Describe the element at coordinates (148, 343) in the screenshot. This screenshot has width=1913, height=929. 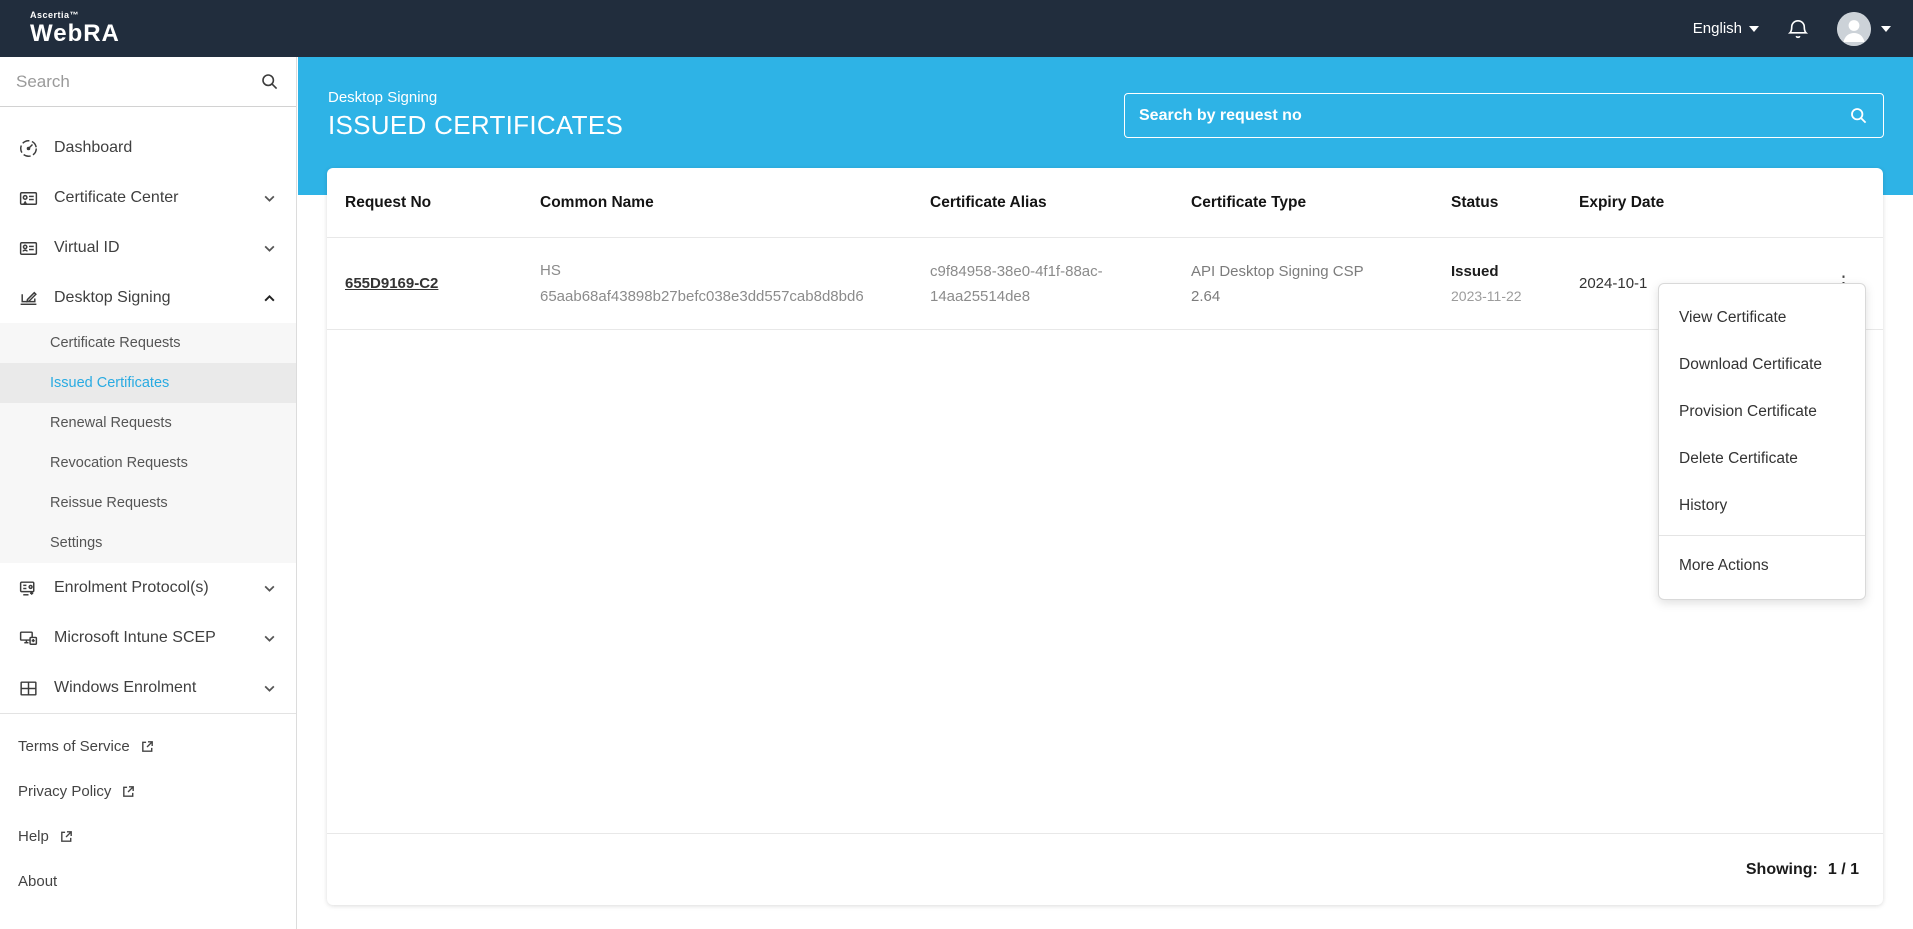
I see `submenu-item-certificate-requests: Certificate Requests` at that location.